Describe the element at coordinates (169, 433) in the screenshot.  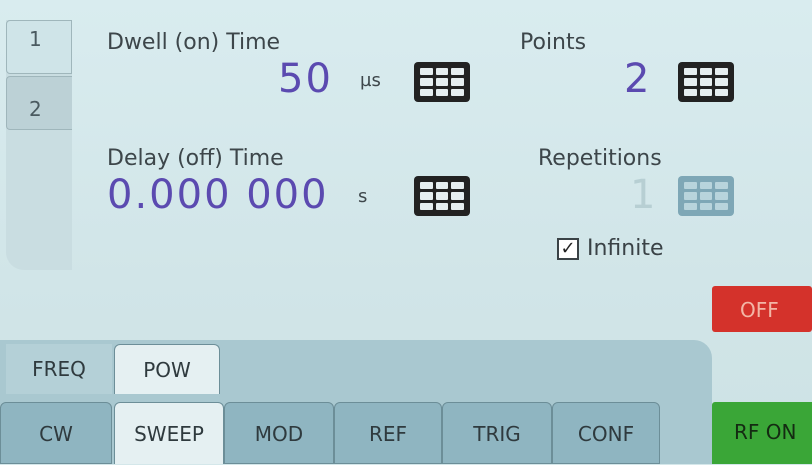
I see `tab-sweep: SWEEP` at that location.